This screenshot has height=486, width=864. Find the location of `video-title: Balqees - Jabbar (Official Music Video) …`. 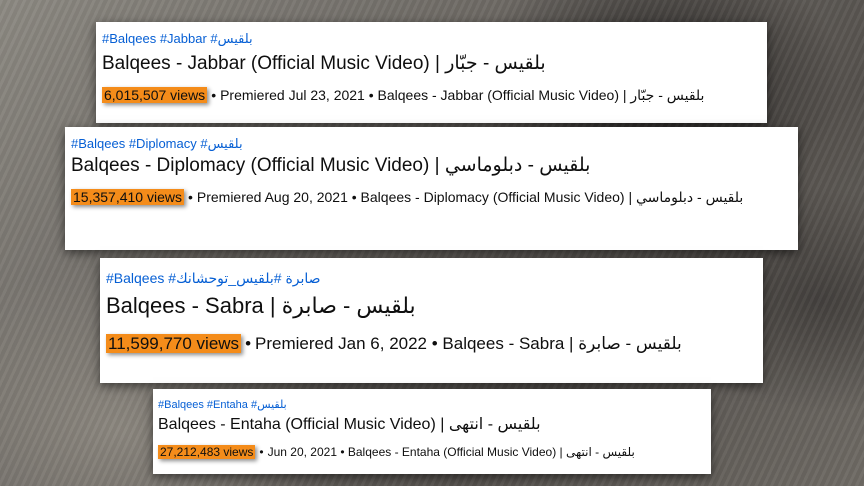

video-title: Balqees - Jabbar (Official Music Video) … is located at coordinates (324, 63).